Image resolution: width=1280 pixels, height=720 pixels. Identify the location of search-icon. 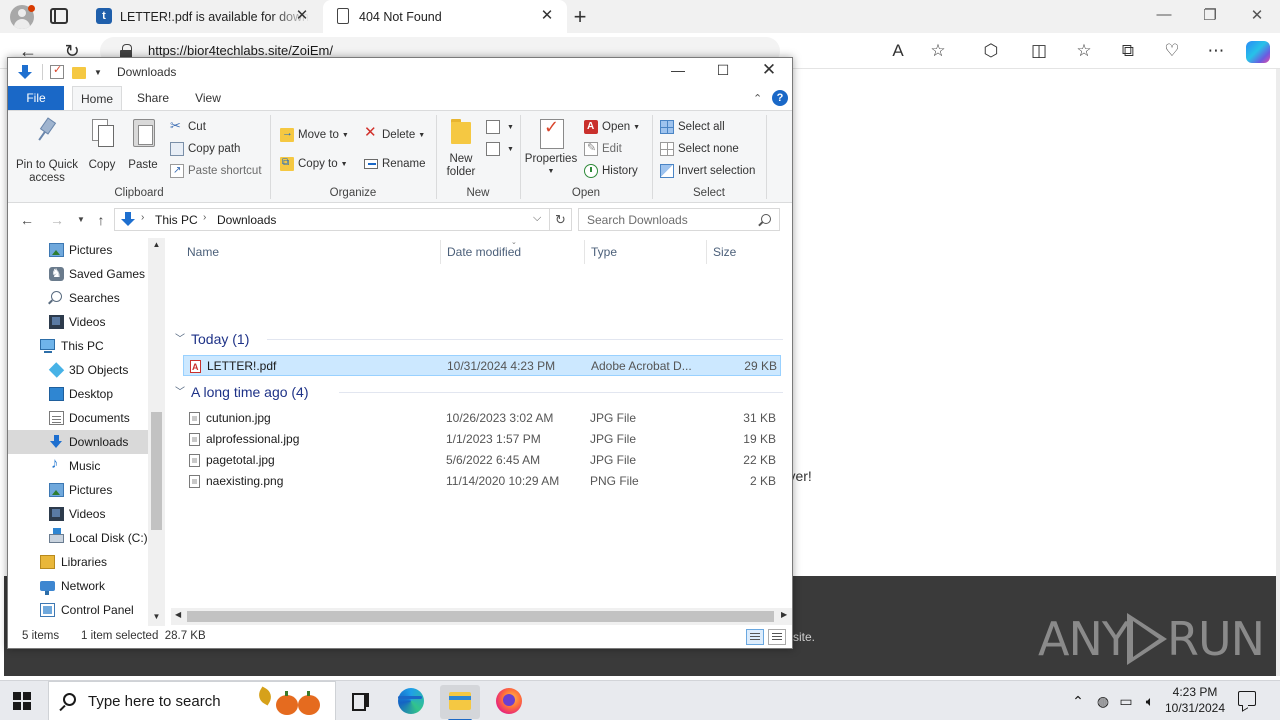
(766, 219).